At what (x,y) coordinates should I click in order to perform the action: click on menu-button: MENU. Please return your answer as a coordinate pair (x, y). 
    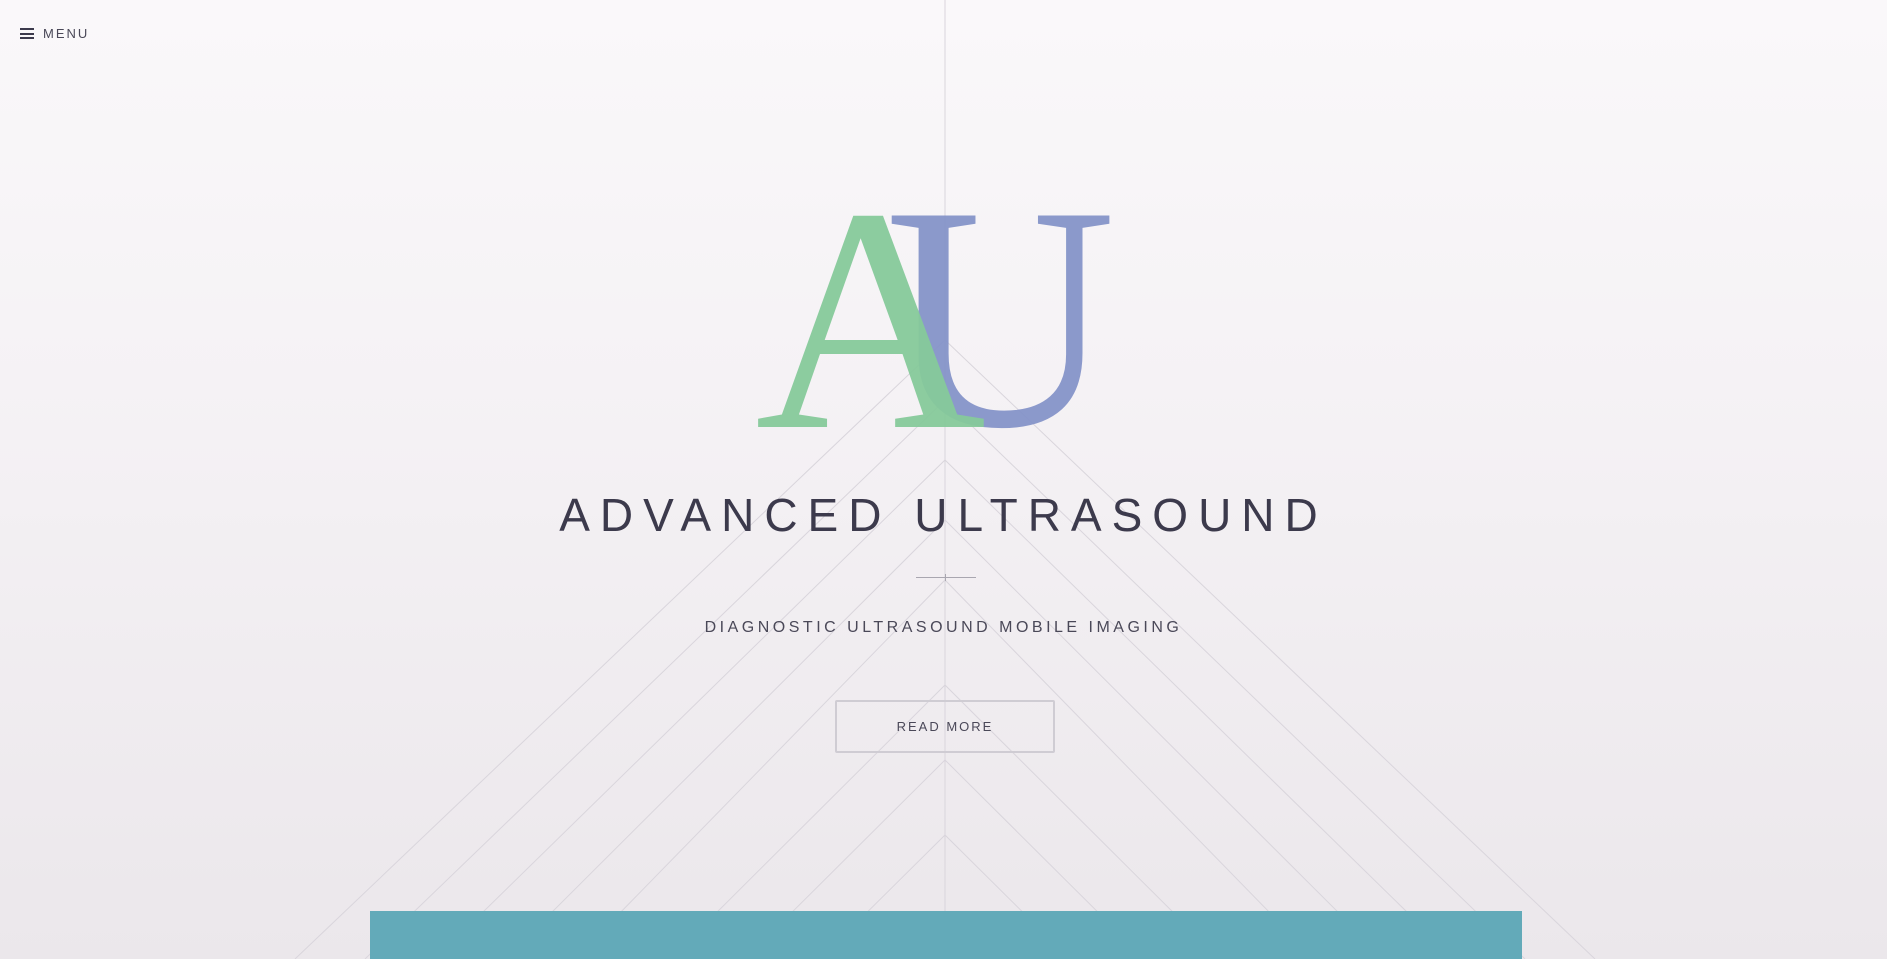
    Looking at the image, I should click on (54, 33).